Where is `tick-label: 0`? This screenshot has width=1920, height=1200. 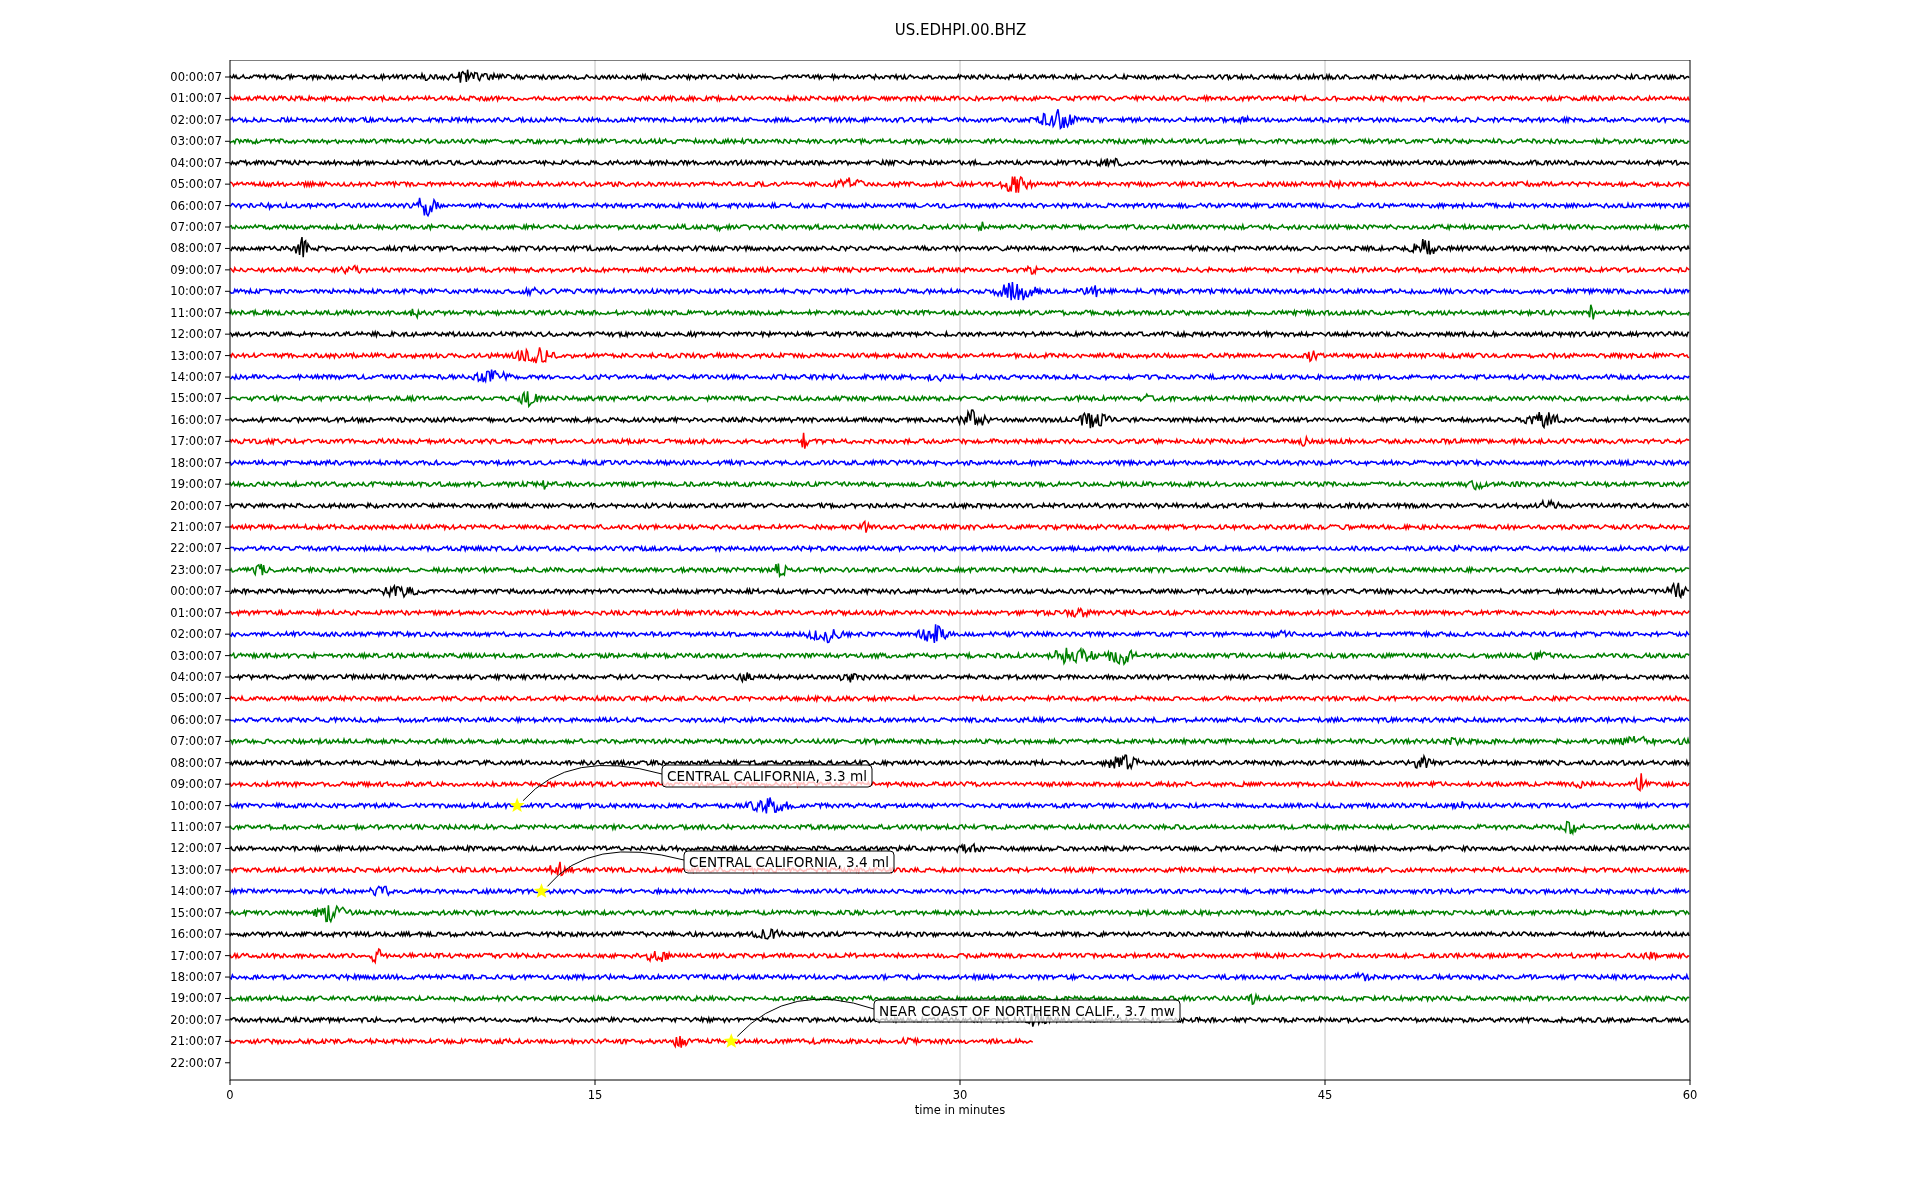
tick-label: 0 is located at coordinates (230, 1095).